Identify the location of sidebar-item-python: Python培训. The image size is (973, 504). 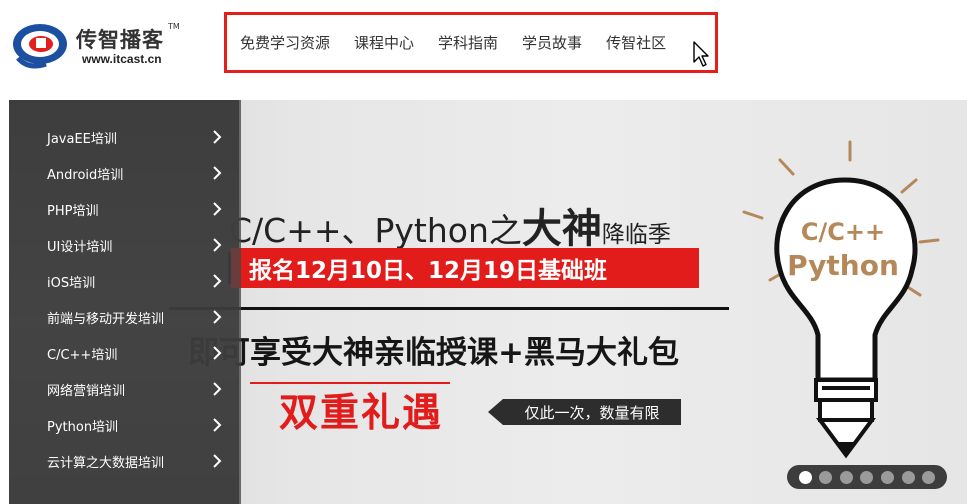
(134, 425).